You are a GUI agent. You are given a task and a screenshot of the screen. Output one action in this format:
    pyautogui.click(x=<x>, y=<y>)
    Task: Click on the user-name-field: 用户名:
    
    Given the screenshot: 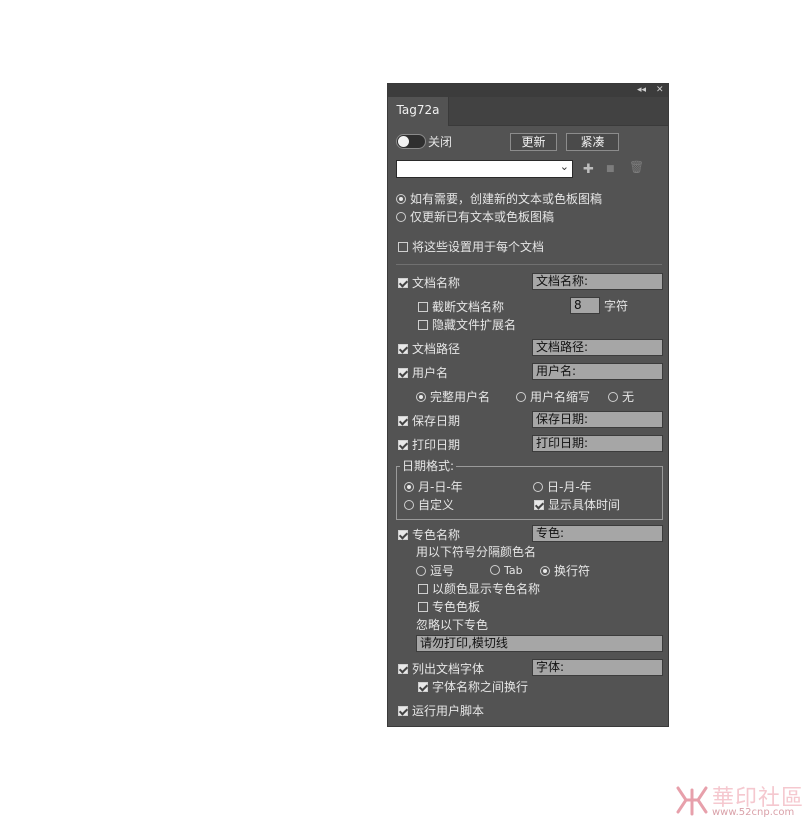 What is the action you would take?
    pyautogui.click(x=597, y=371)
    